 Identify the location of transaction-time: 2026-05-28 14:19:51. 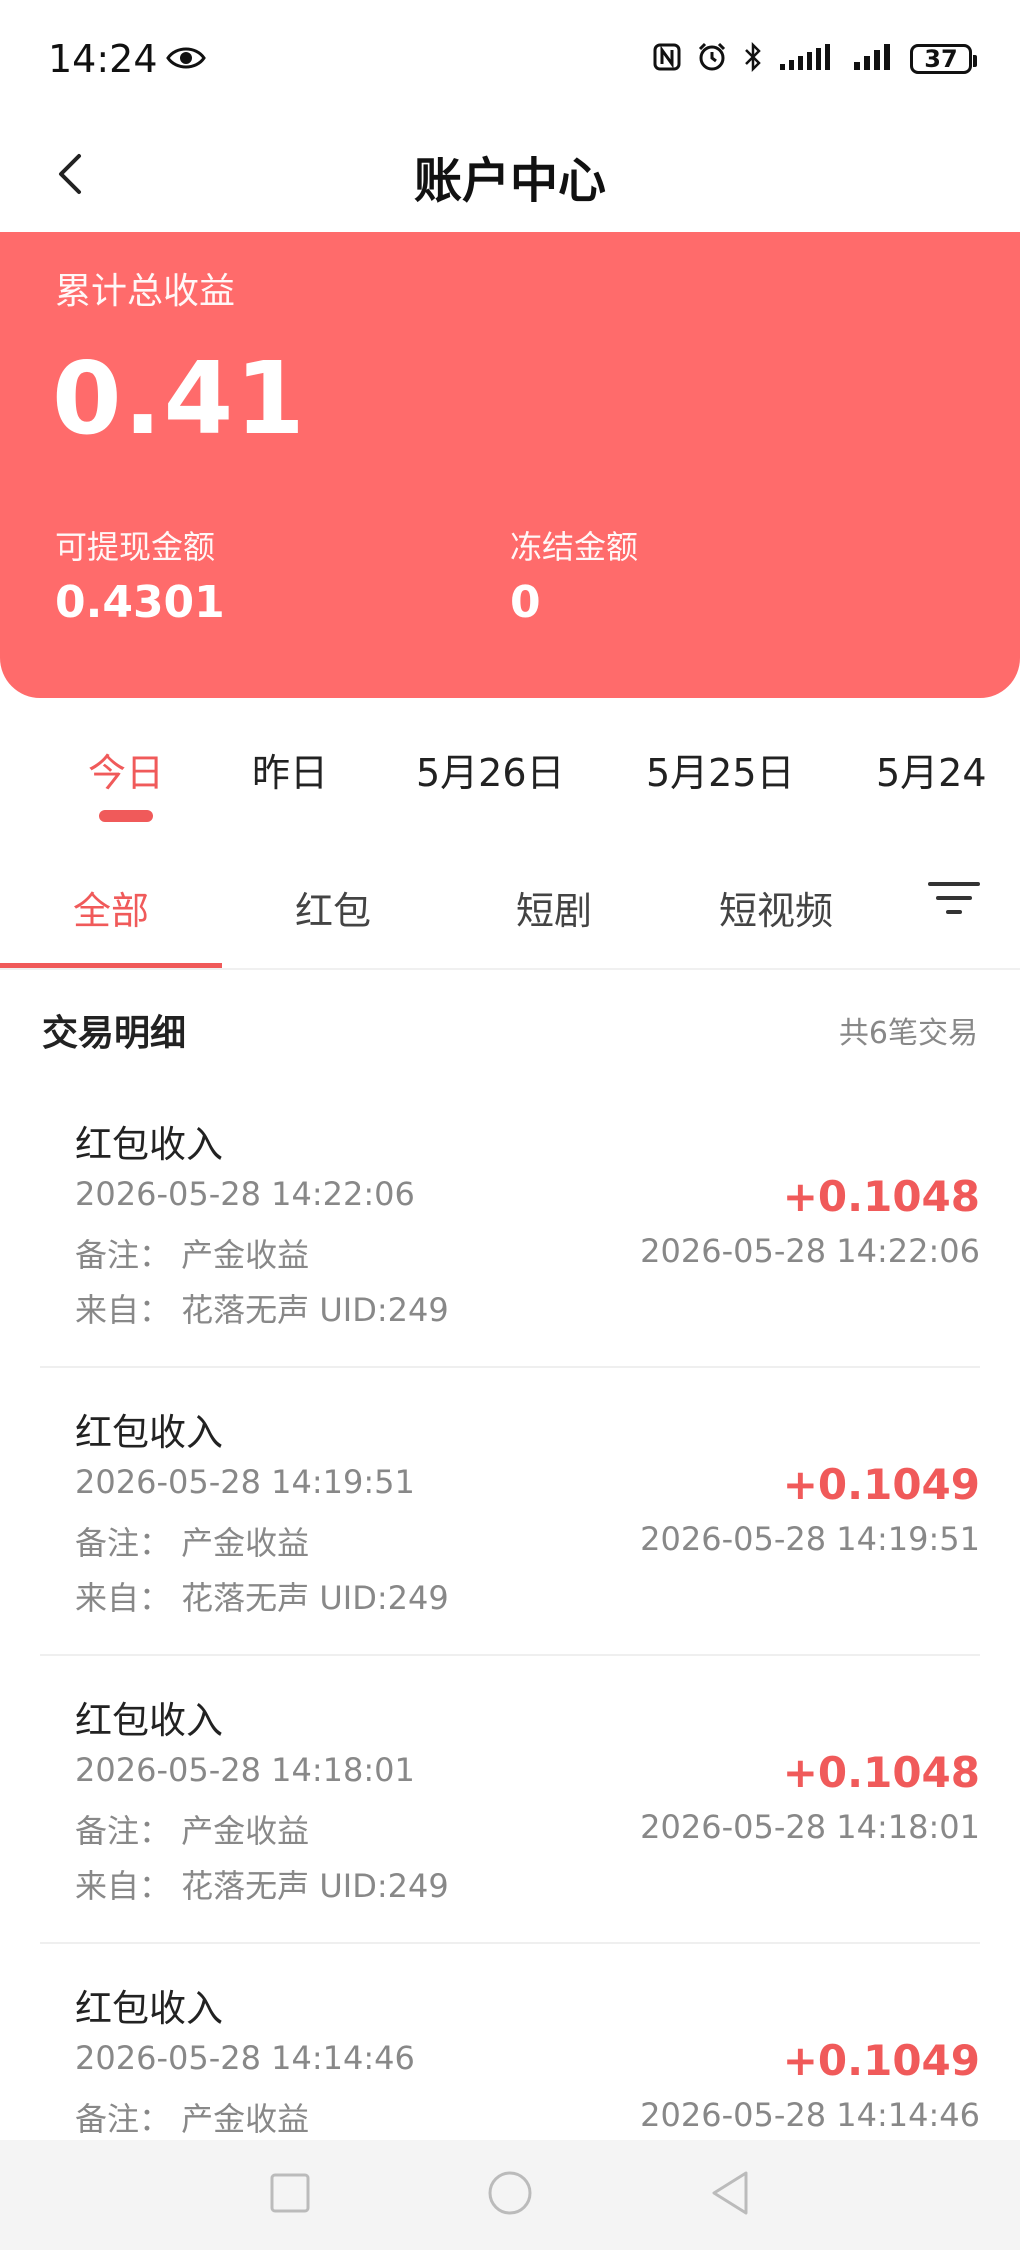
(245, 1482).